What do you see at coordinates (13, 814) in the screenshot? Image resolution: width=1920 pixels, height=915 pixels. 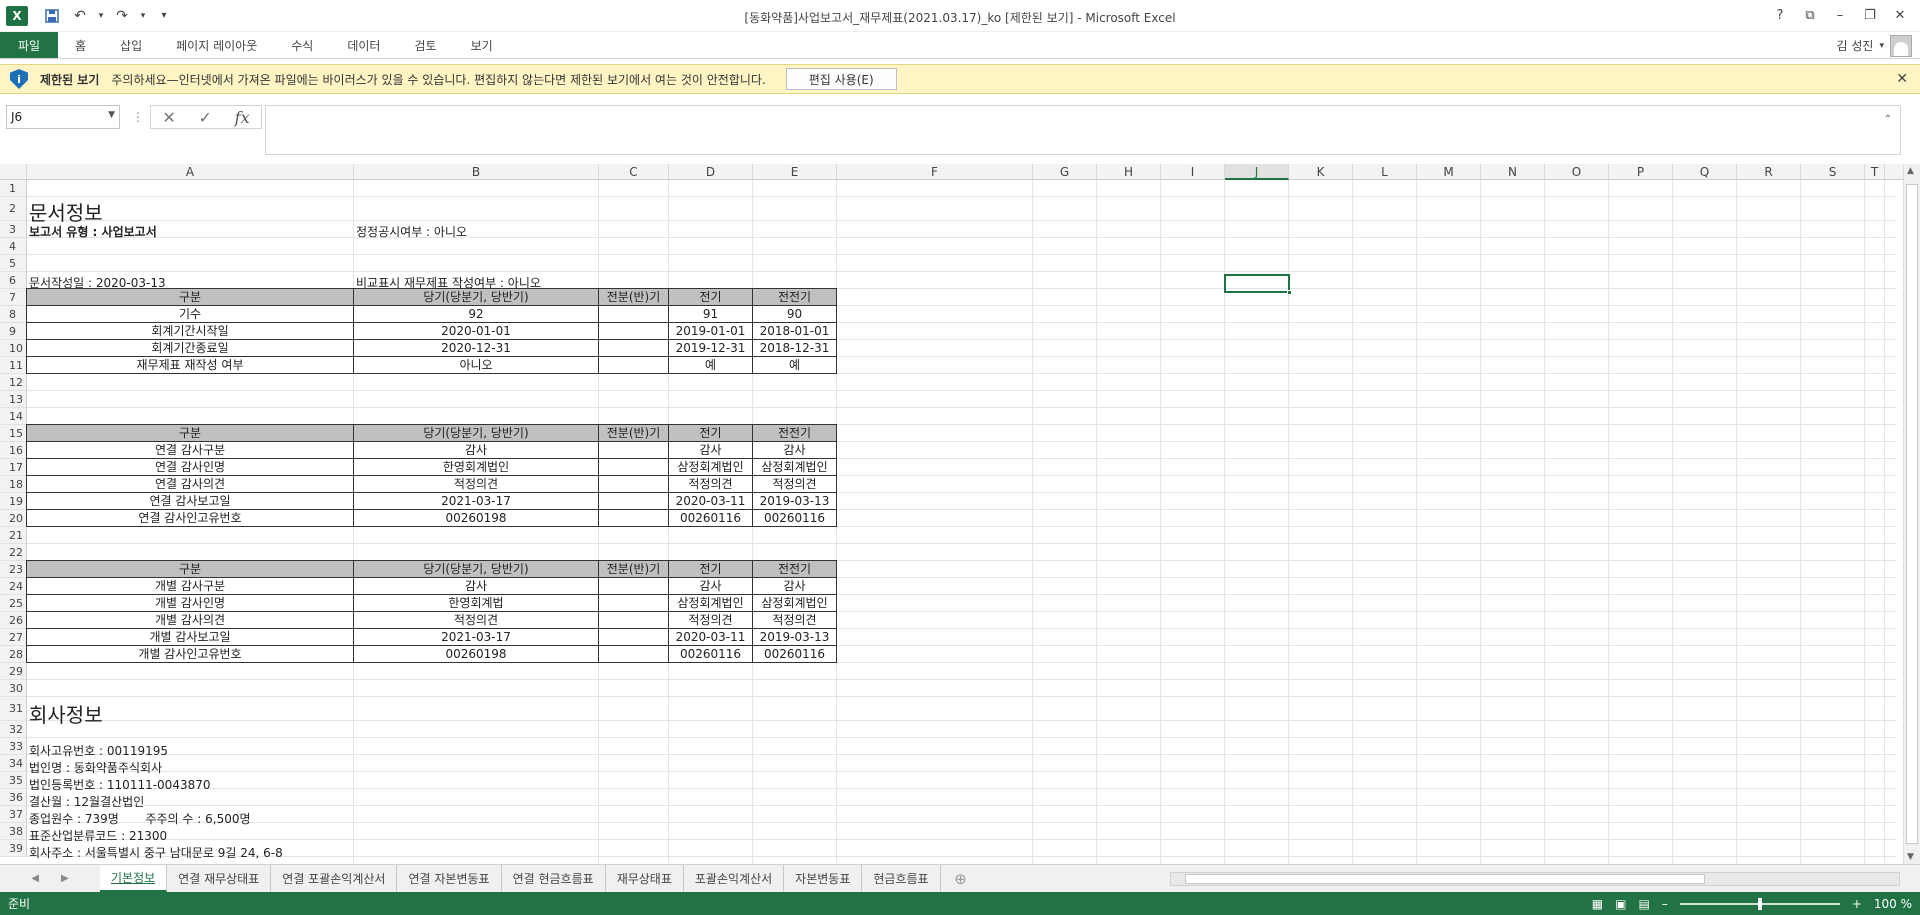 I see `row-header: 37` at bounding box center [13, 814].